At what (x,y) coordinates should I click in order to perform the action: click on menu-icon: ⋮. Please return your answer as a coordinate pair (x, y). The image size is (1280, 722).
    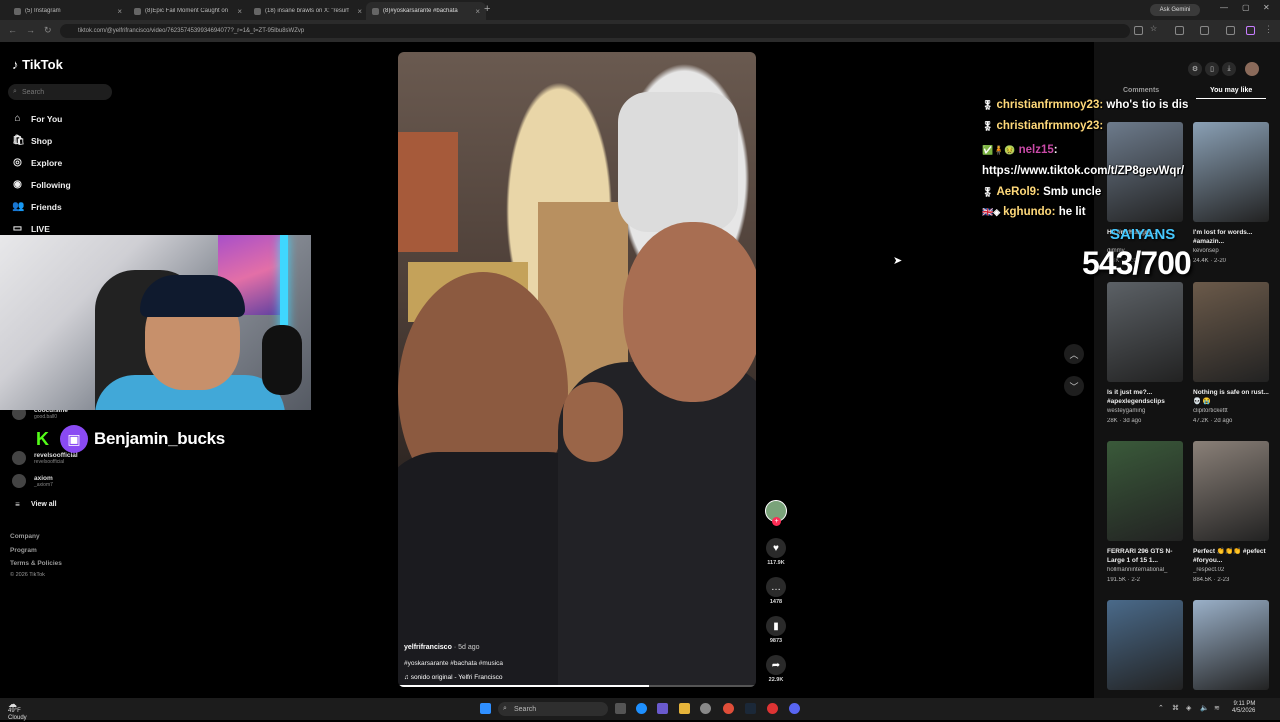
    Looking at the image, I should click on (1268, 29).